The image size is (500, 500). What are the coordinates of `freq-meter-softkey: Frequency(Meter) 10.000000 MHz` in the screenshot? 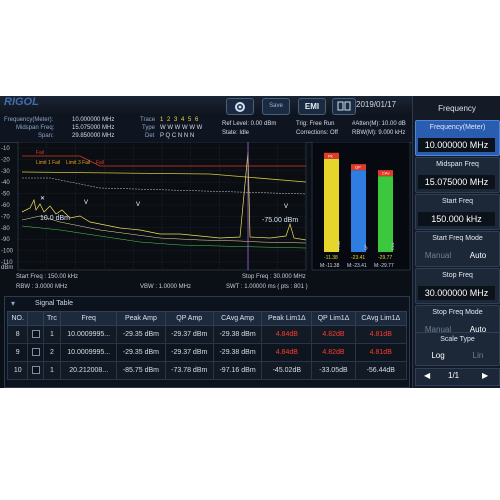 It's located at (457, 138).